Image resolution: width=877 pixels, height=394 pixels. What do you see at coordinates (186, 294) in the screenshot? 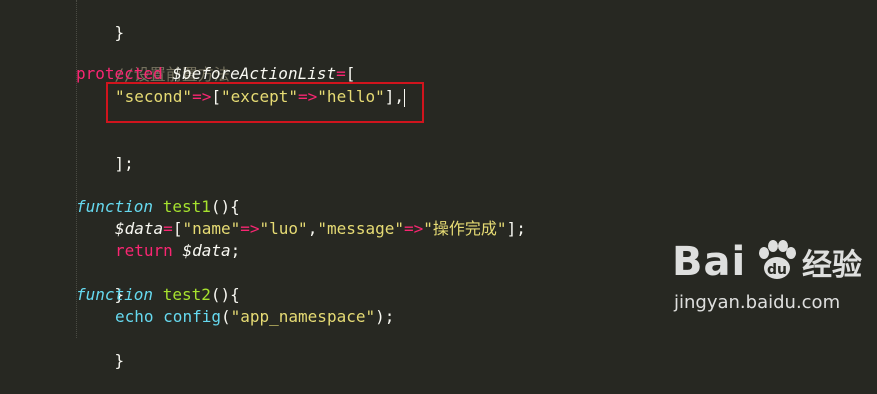
I see `function-name: test2` at bounding box center [186, 294].